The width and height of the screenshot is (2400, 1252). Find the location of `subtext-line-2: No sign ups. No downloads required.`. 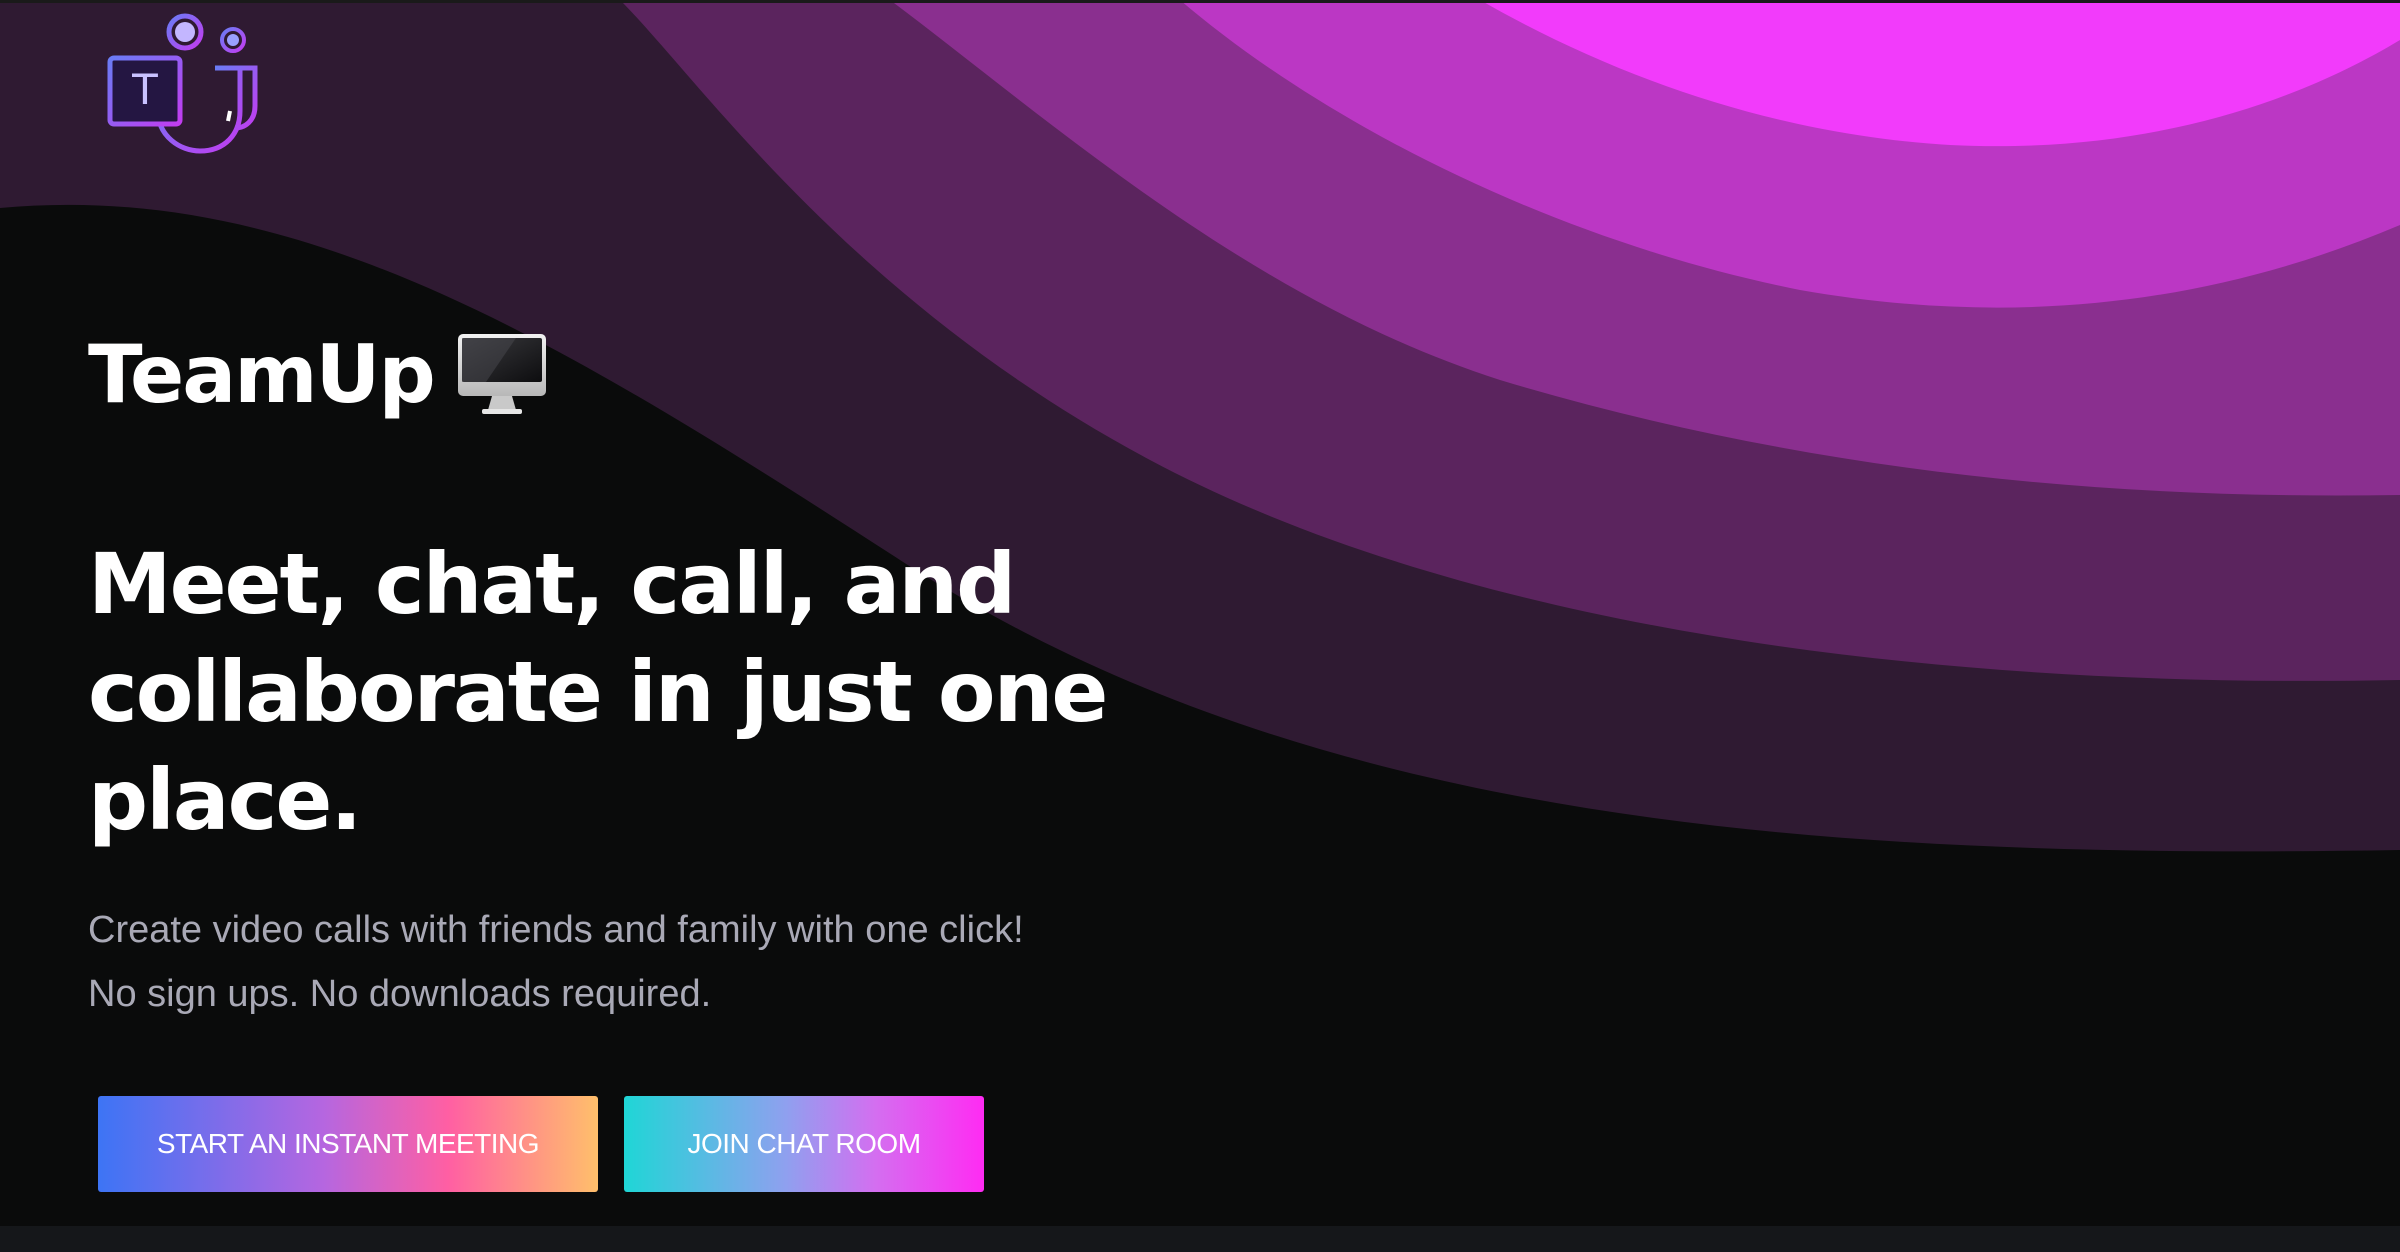

subtext-line-2: No sign ups. No downloads required. is located at coordinates (400, 994).